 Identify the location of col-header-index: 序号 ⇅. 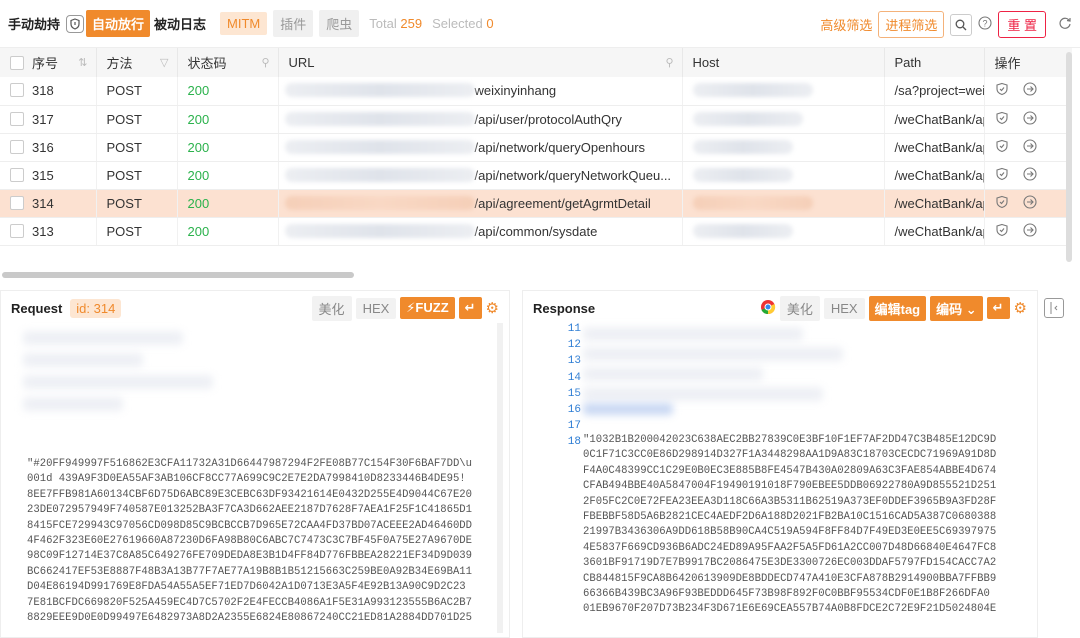
(48, 62).